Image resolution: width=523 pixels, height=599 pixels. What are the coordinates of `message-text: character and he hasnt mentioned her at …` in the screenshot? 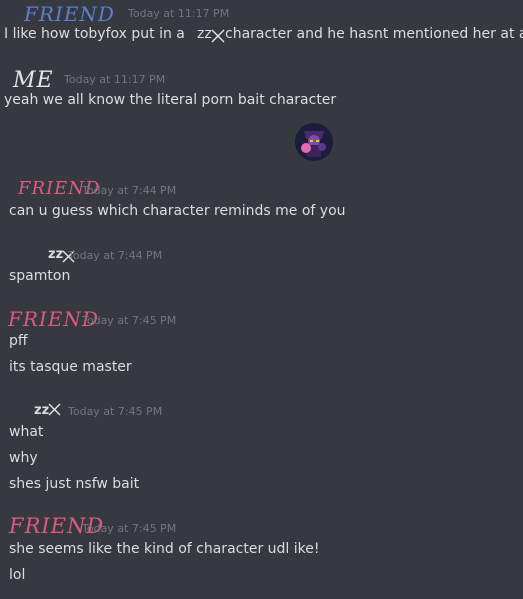 It's located at (374, 34).